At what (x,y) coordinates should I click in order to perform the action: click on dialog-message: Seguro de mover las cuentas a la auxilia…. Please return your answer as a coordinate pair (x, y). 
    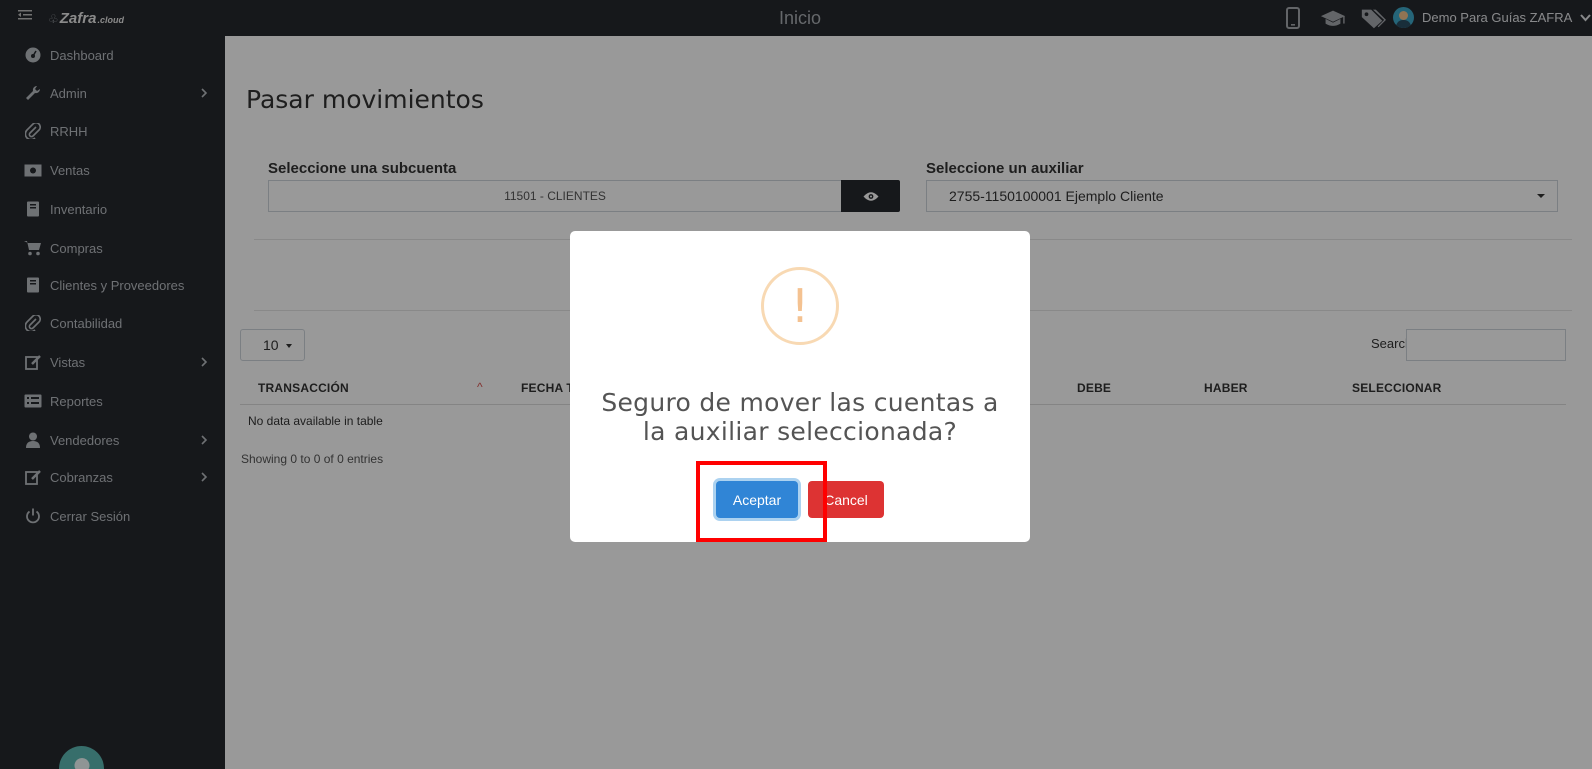
    Looking at the image, I should click on (800, 417).